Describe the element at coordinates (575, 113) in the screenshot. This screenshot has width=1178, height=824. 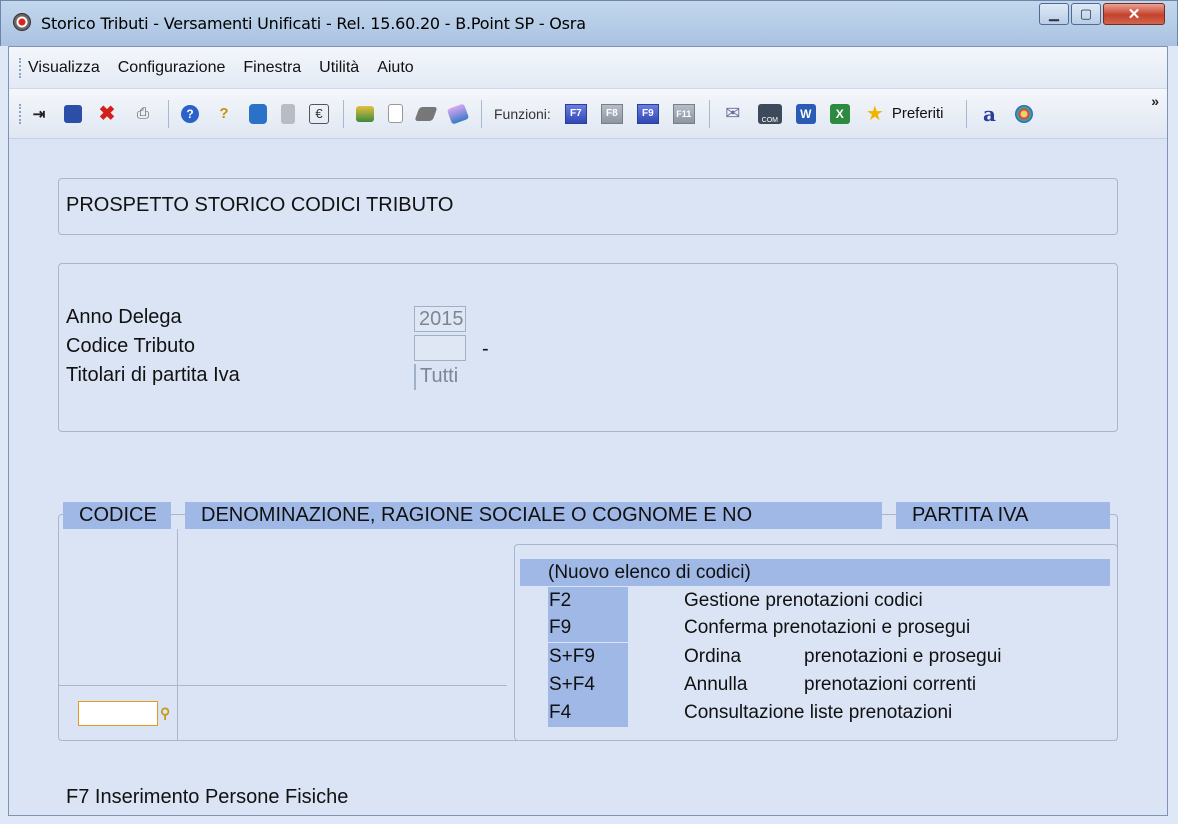
I see `f7-button: F7` at that location.